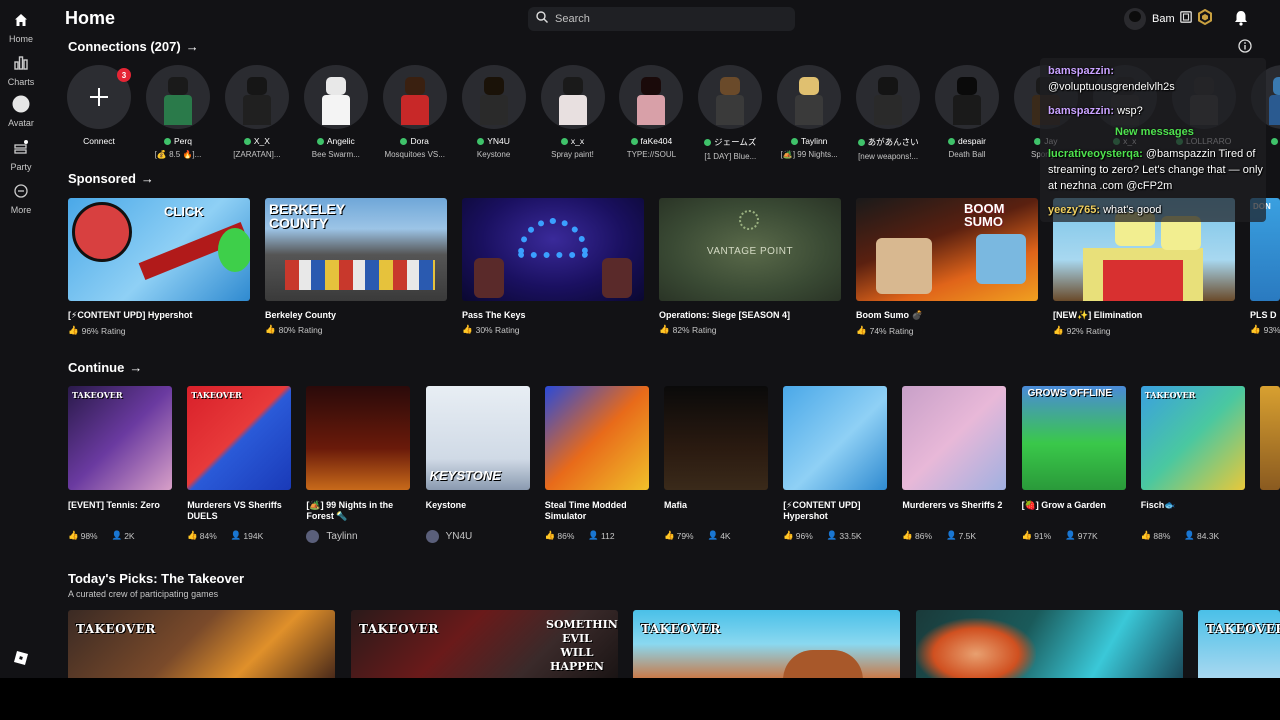 The image size is (1280, 720). Describe the element at coordinates (947, 330) in the screenshot. I see `game-rating: 👍 74% Rating` at that location.